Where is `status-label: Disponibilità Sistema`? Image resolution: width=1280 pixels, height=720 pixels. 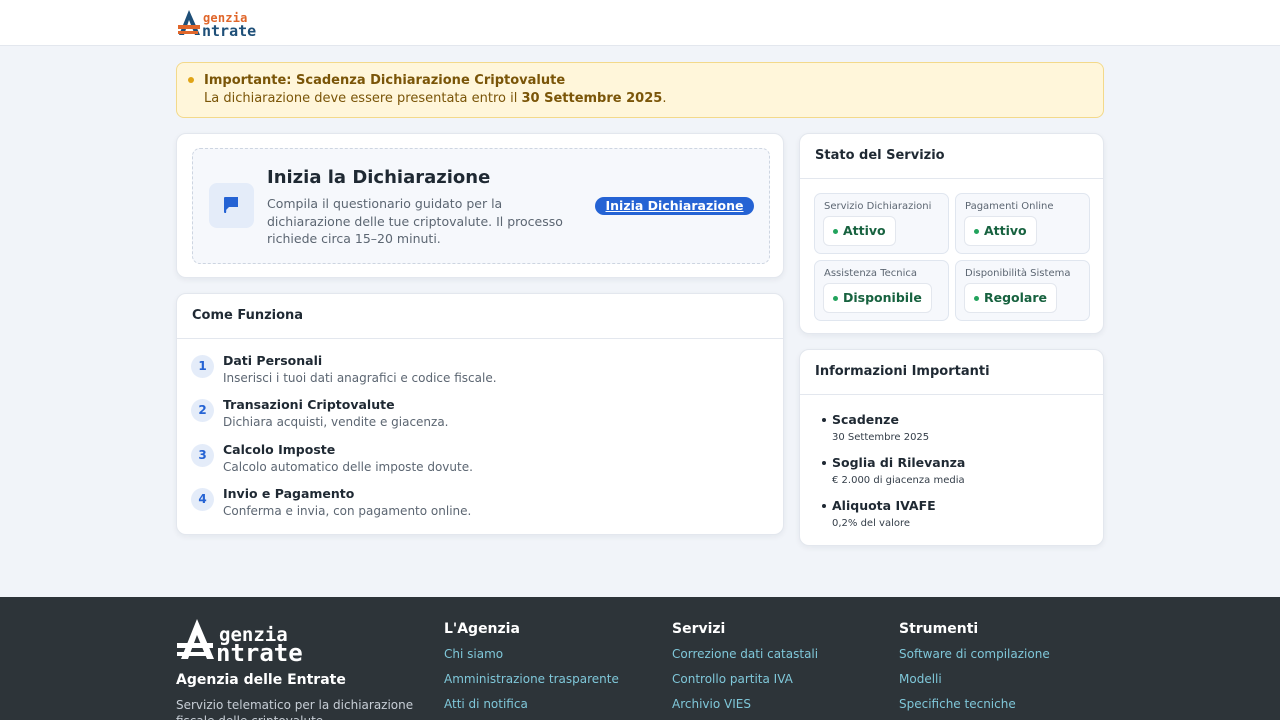 status-label: Disponibilità Sistema is located at coordinates (1018, 273).